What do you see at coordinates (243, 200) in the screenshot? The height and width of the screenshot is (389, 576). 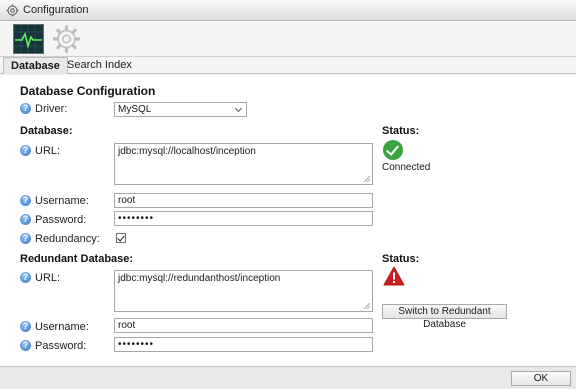 I see `username-input: root` at bounding box center [243, 200].